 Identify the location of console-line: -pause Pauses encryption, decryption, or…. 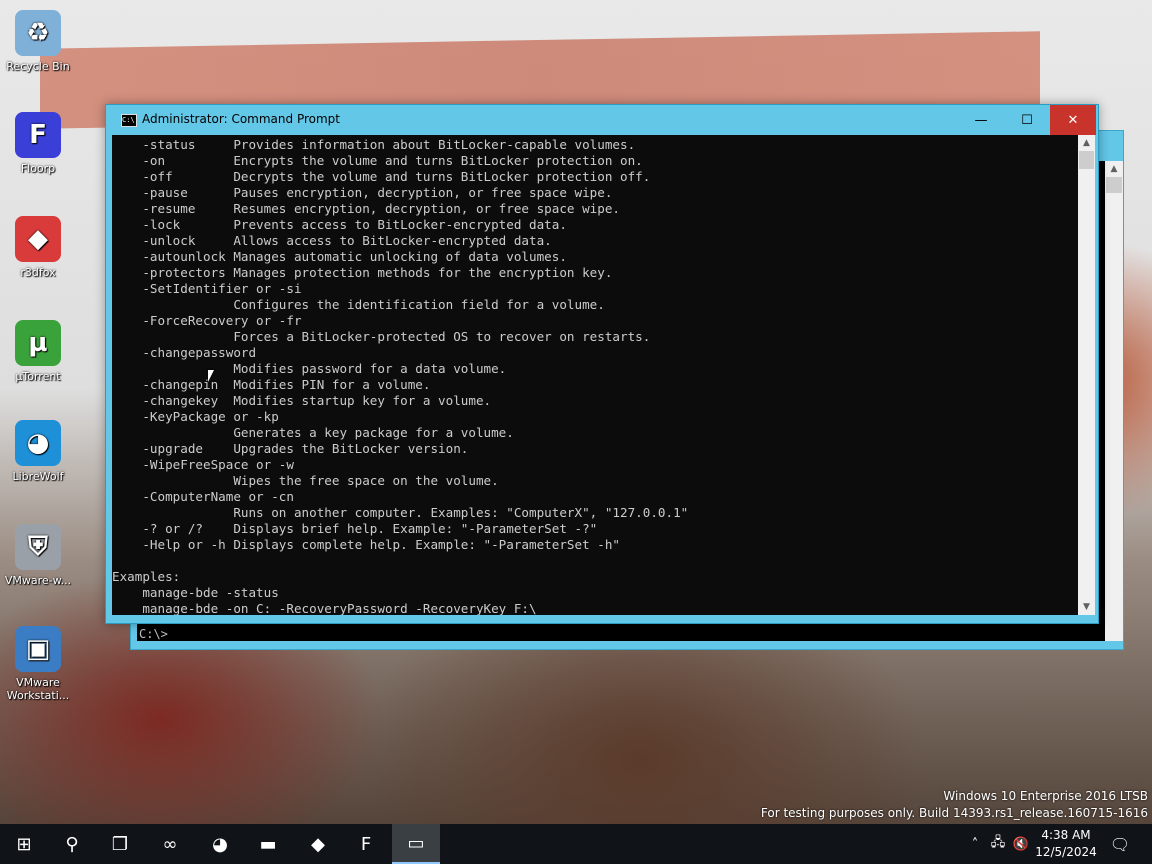
(362, 192).